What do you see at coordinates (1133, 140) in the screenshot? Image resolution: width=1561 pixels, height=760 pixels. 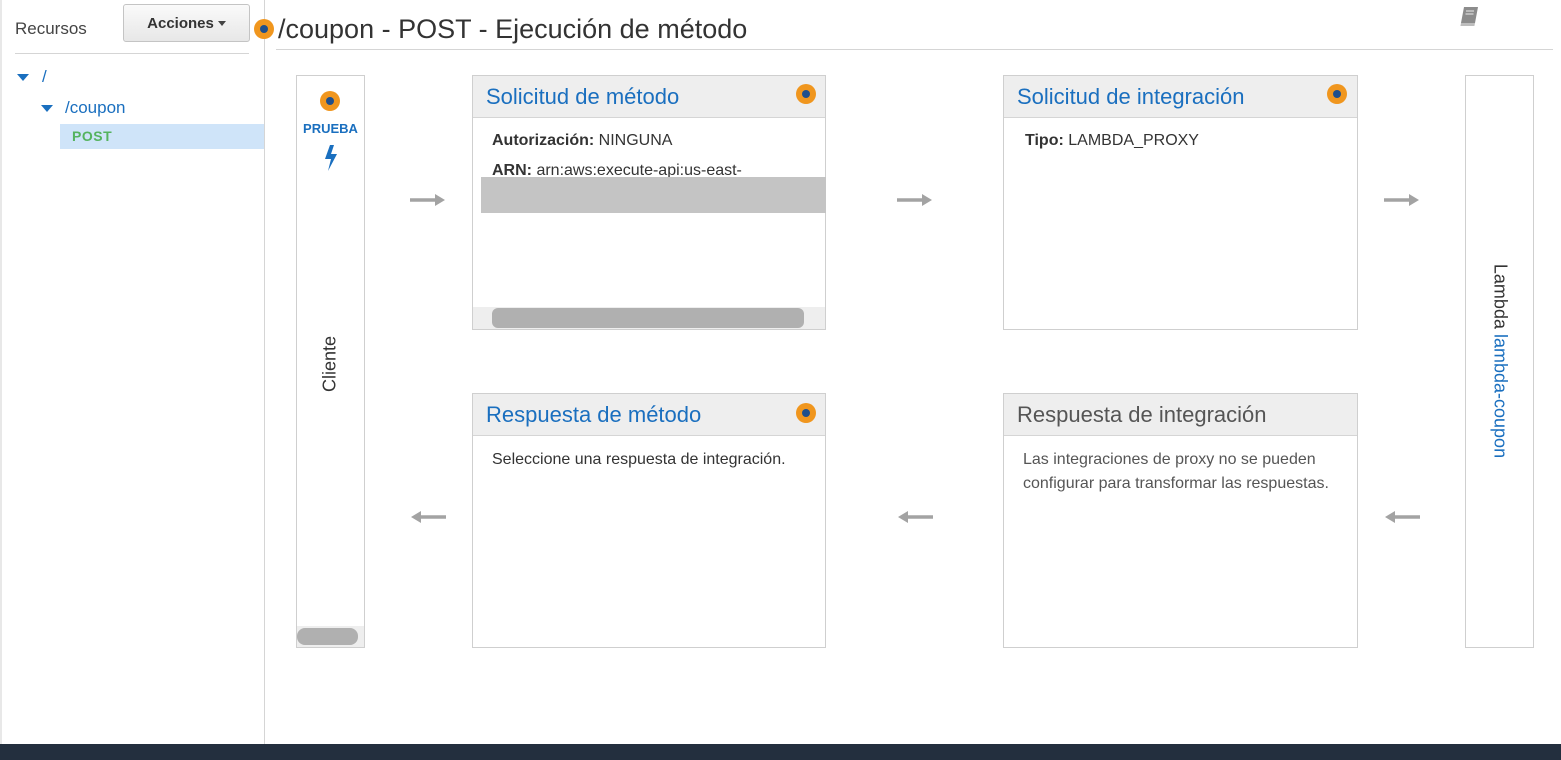 I see `type-value: LAMBDA_PROXY` at bounding box center [1133, 140].